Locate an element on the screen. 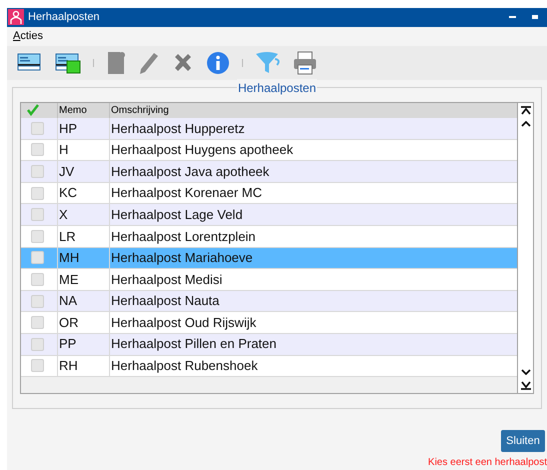 This screenshot has height=470, width=547. document-icon is located at coordinates (116, 63).